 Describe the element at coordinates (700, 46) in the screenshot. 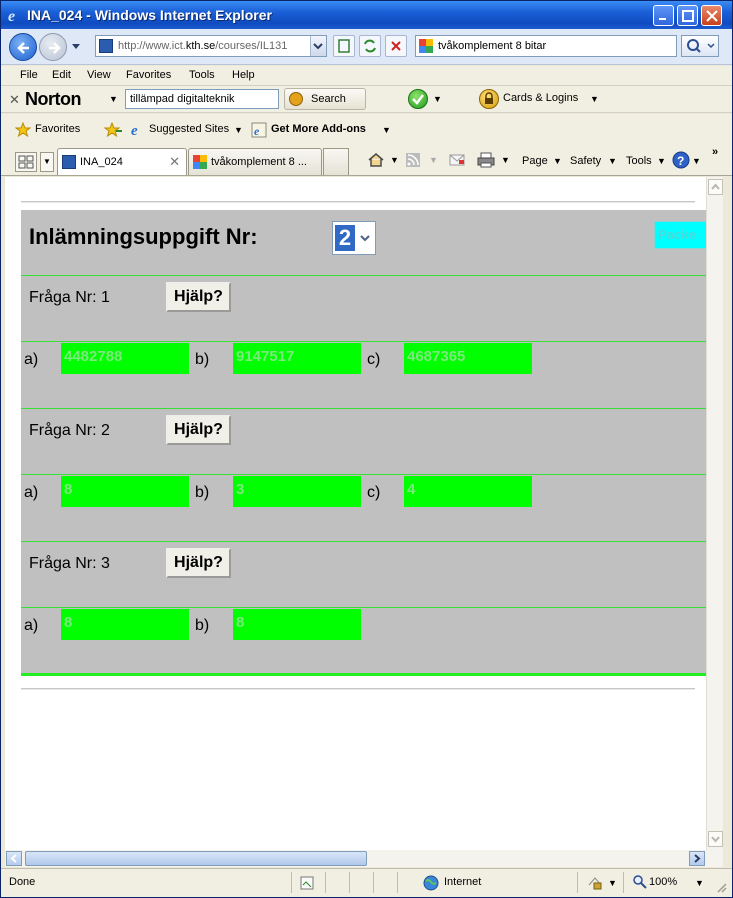

I see `search-button` at that location.